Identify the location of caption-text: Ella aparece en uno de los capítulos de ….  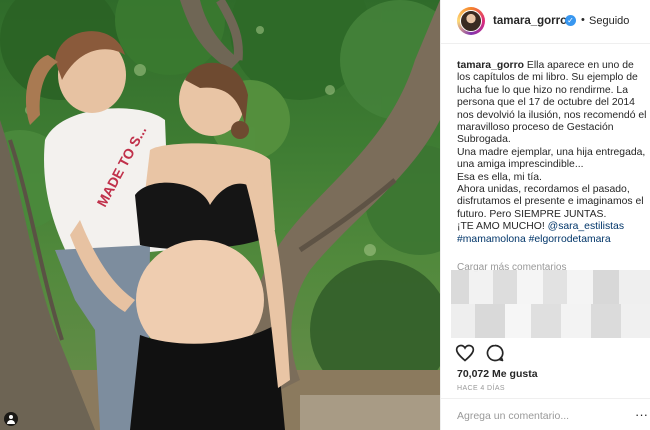
(552, 103).